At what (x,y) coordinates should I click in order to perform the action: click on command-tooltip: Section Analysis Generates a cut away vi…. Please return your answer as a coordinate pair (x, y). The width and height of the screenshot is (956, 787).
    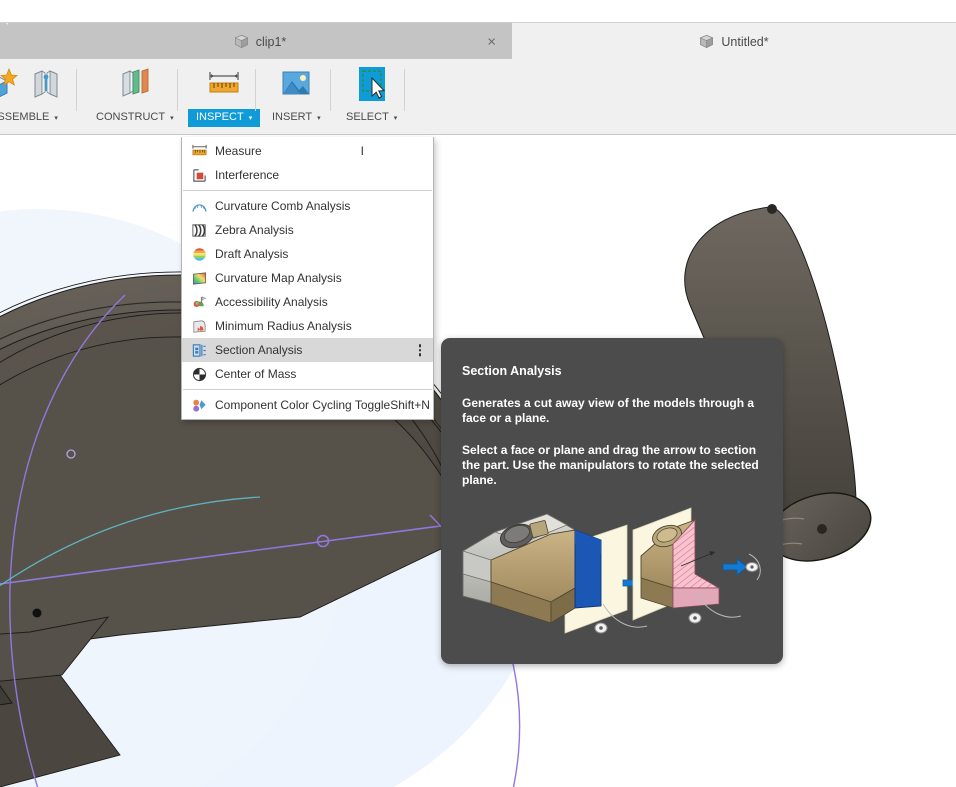
    Looking at the image, I should click on (612, 501).